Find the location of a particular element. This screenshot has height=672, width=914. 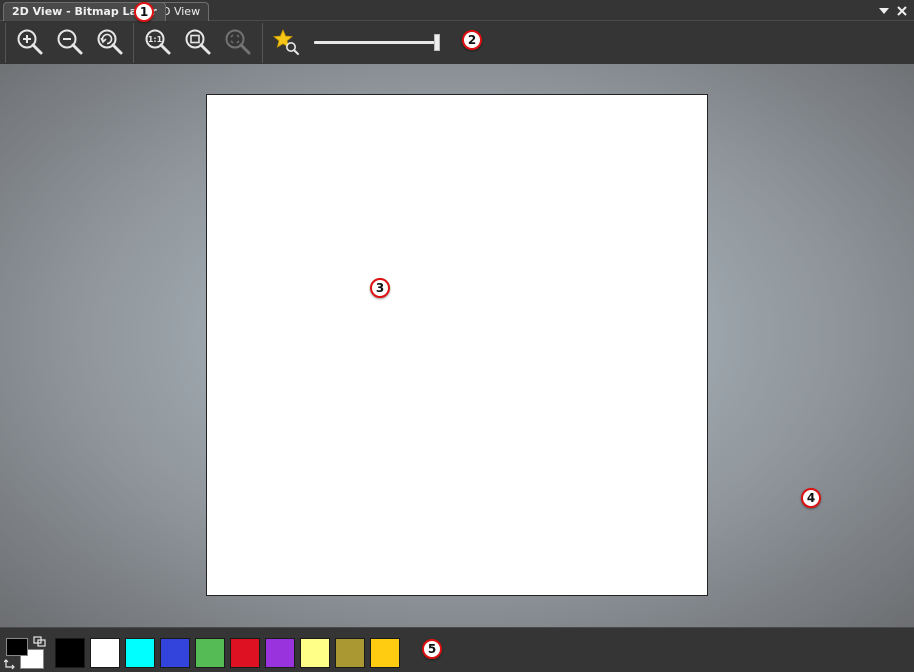

zoom-fit-button is located at coordinates (198, 42).